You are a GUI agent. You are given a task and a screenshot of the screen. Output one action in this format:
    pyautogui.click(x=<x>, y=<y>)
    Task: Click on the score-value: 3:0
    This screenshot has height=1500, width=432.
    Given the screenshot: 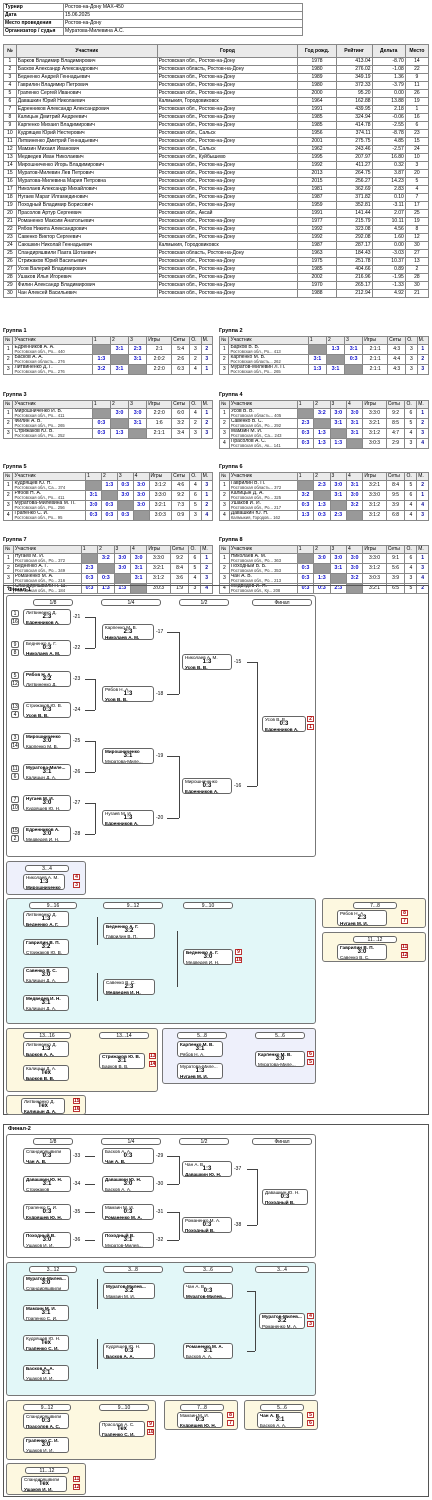 What is the action you would take?
    pyautogui.click(x=122, y=568)
    